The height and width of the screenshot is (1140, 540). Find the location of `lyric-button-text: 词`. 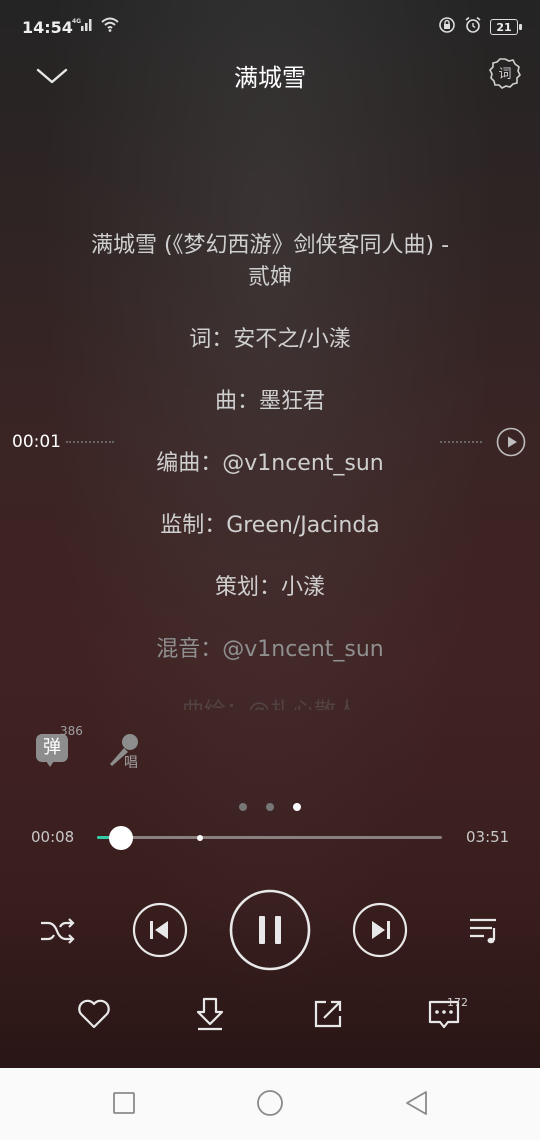

lyric-button-text: 词 is located at coordinates (504, 74).